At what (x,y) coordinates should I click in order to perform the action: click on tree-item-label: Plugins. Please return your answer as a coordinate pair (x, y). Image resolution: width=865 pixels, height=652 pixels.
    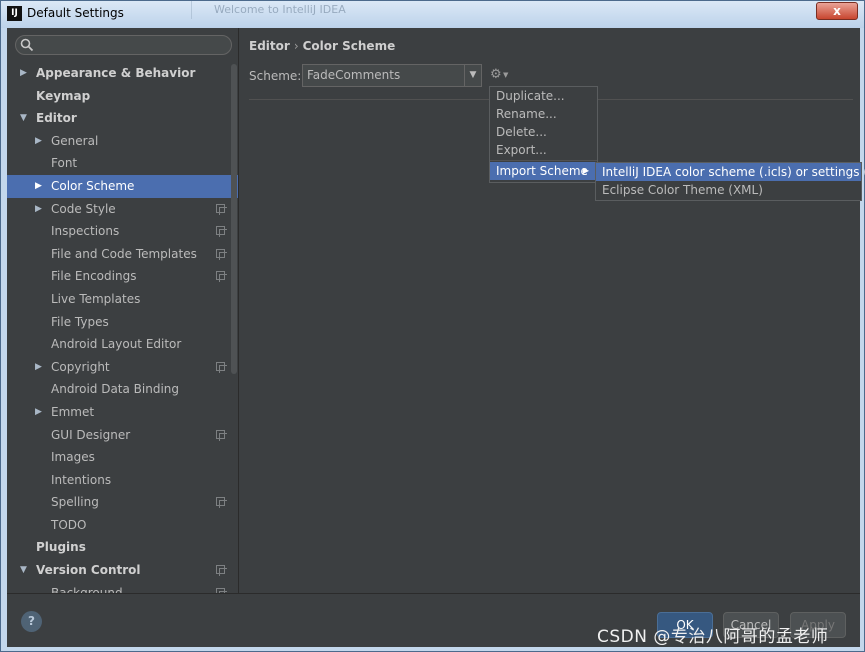
    Looking at the image, I should click on (61, 547).